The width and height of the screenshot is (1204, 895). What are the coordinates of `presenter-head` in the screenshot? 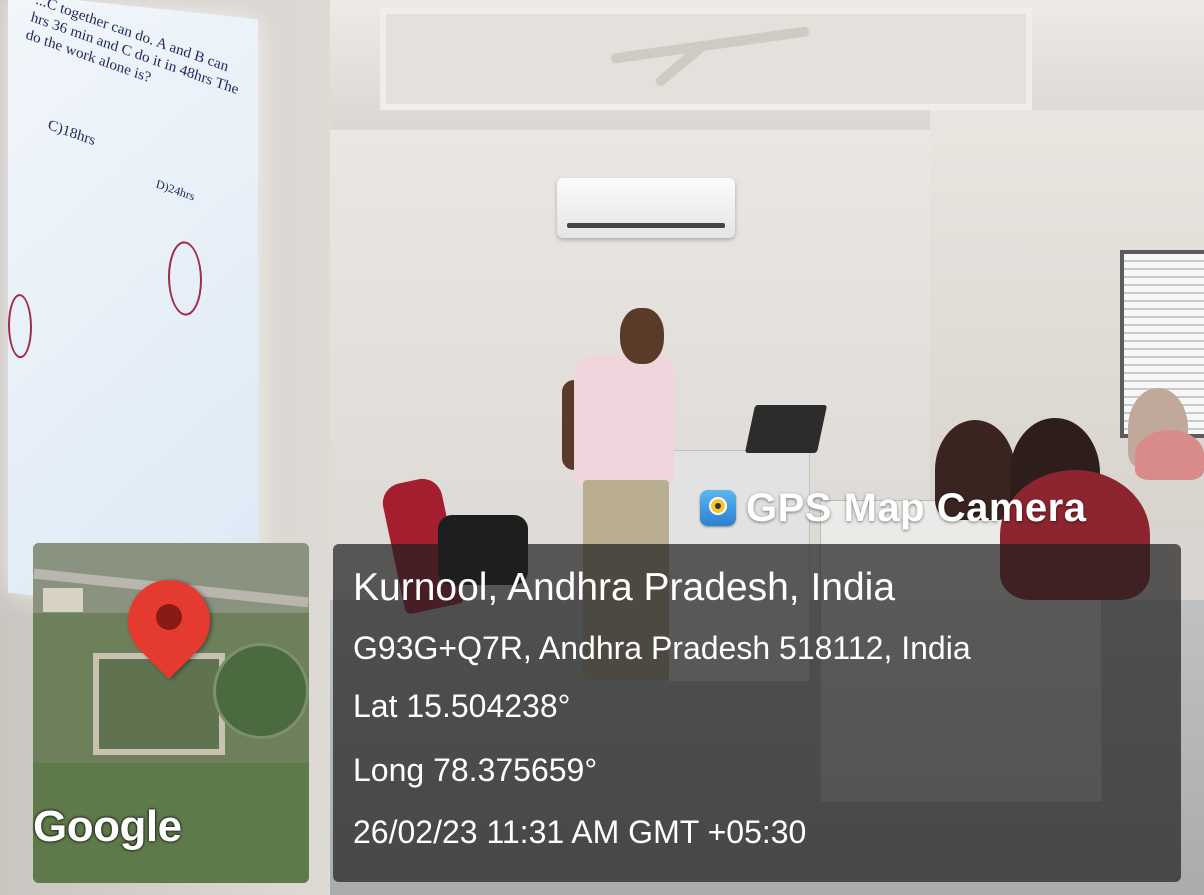 It's located at (642, 336).